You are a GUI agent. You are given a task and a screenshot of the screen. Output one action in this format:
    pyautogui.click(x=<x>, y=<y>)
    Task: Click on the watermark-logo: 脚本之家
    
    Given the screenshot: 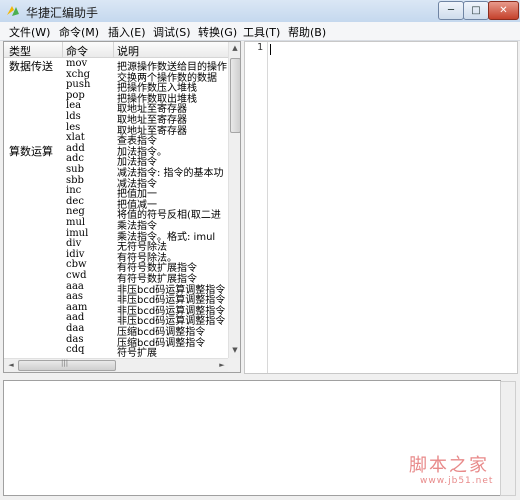 What is the action you would take?
    pyautogui.click(x=449, y=465)
    